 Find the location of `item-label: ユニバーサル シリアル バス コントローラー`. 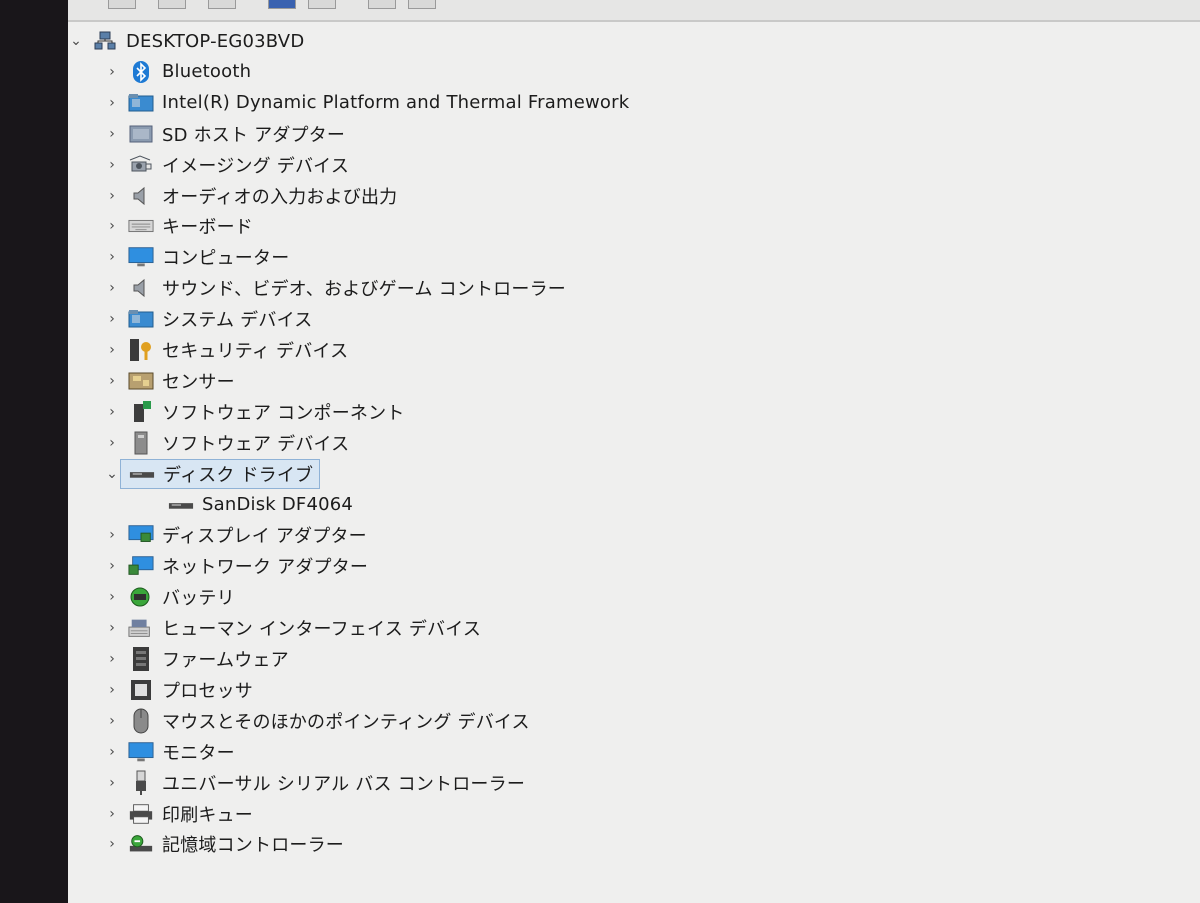

item-label: ユニバーサル シリアル バス コントローラー is located at coordinates (344, 784).